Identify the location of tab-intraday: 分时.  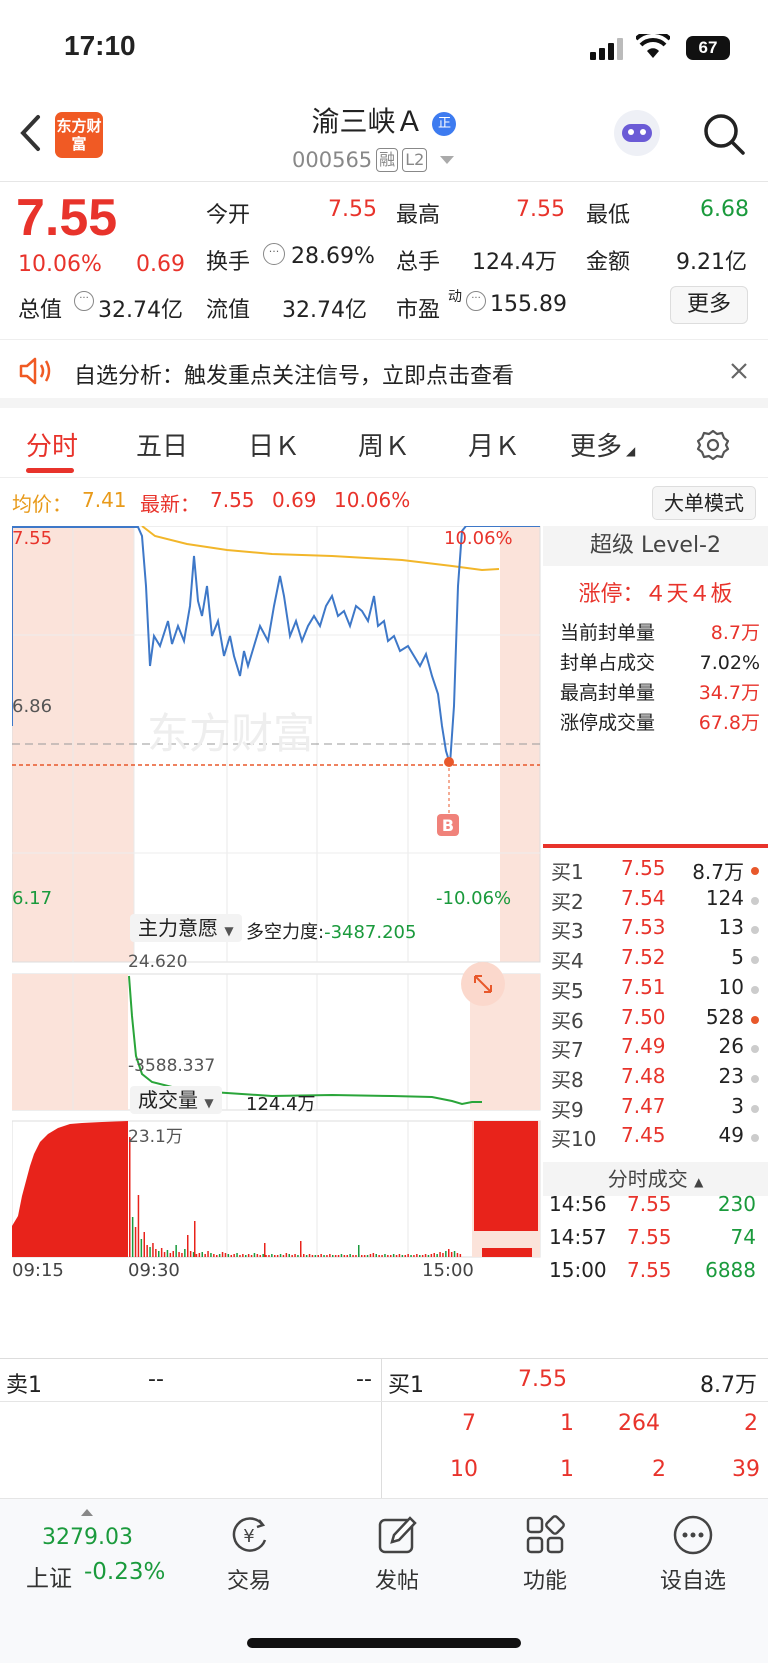
(52, 444).